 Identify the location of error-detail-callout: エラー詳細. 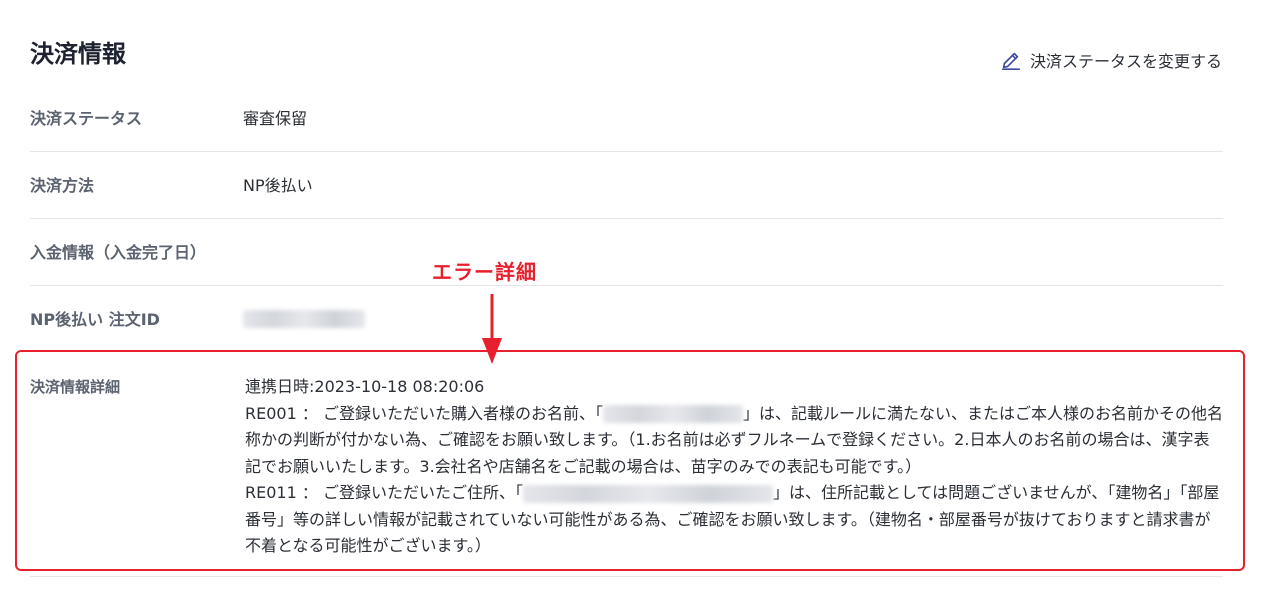
(484, 272).